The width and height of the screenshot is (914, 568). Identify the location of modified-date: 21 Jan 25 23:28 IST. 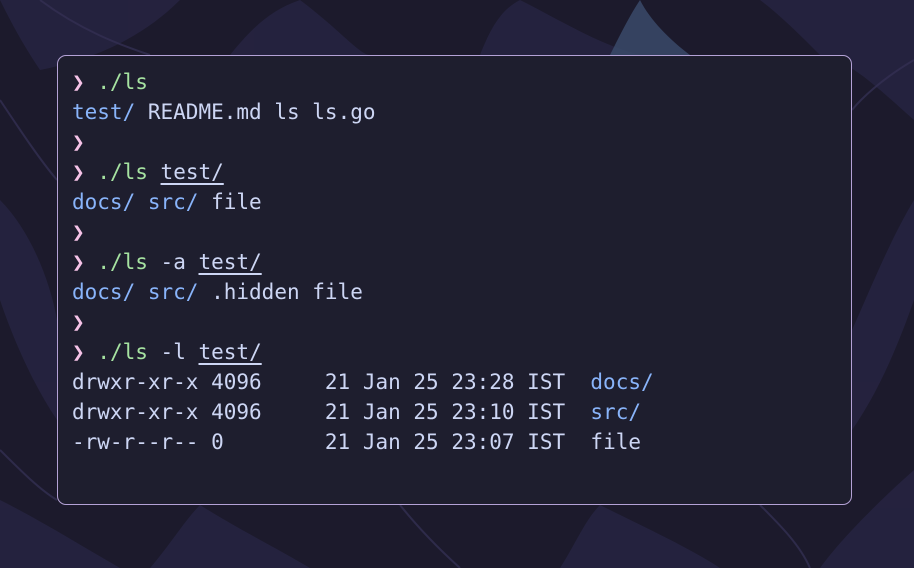
(445, 382).